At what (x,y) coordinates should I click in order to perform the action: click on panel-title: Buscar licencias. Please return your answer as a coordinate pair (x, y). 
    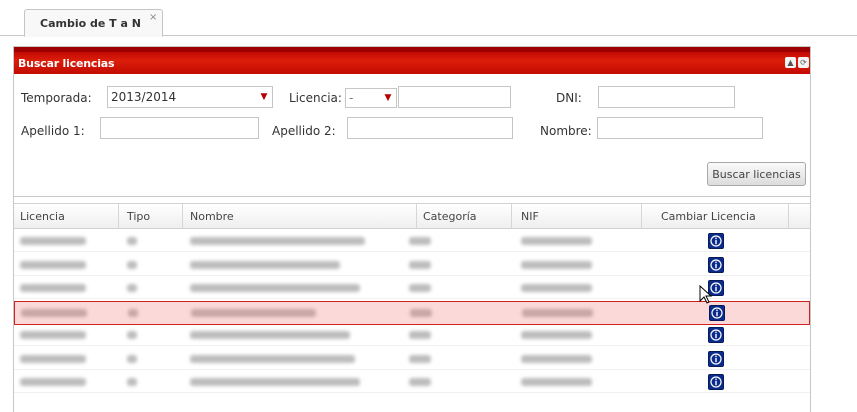
    Looking at the image, I should click on (66, 63).